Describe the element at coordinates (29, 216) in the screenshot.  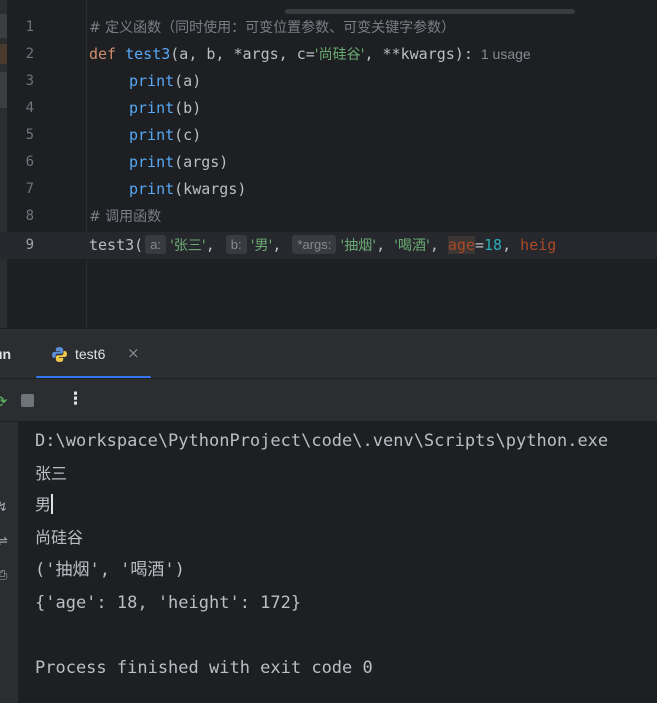
I see `line-number: 8` at that location.